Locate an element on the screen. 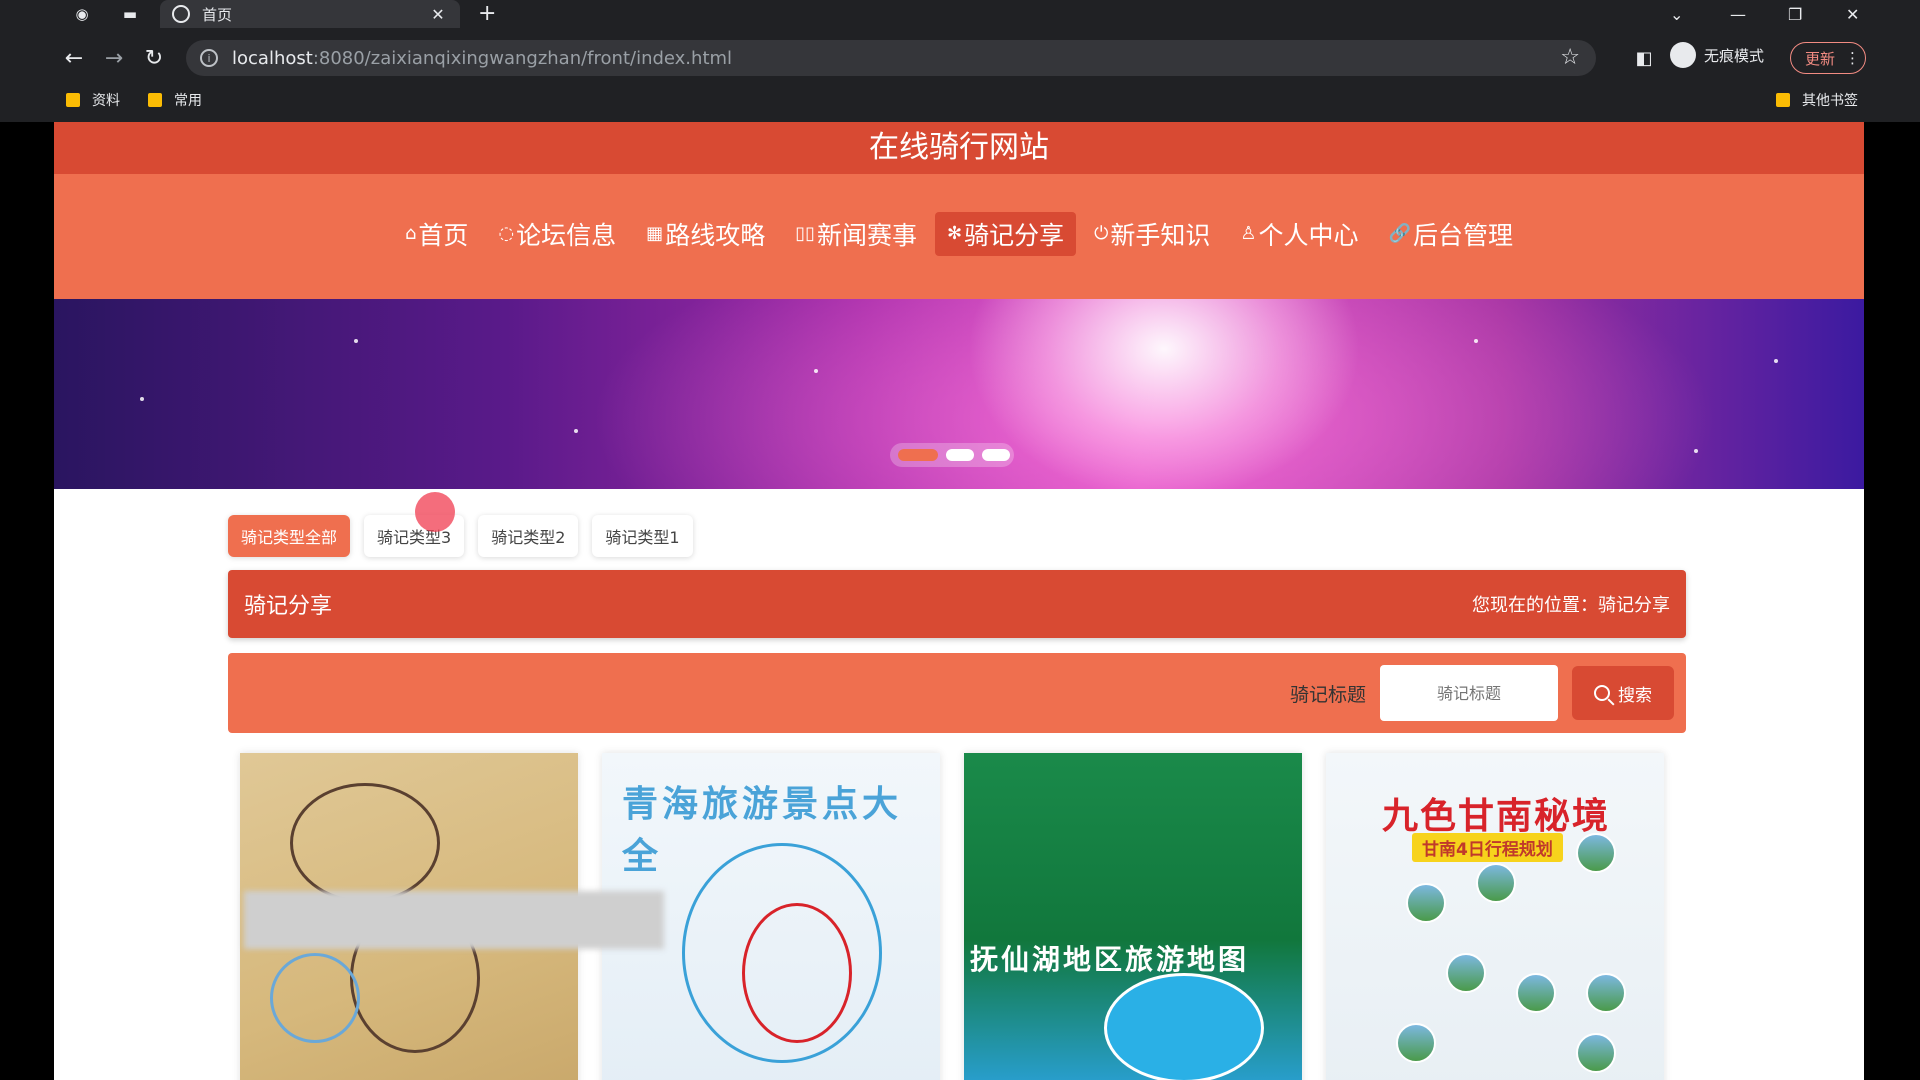 Image resolution: width=1920 pixels, height=1080 pixels. bookmark-folder-changyong: 常用 is located at coordinates (175, 100).